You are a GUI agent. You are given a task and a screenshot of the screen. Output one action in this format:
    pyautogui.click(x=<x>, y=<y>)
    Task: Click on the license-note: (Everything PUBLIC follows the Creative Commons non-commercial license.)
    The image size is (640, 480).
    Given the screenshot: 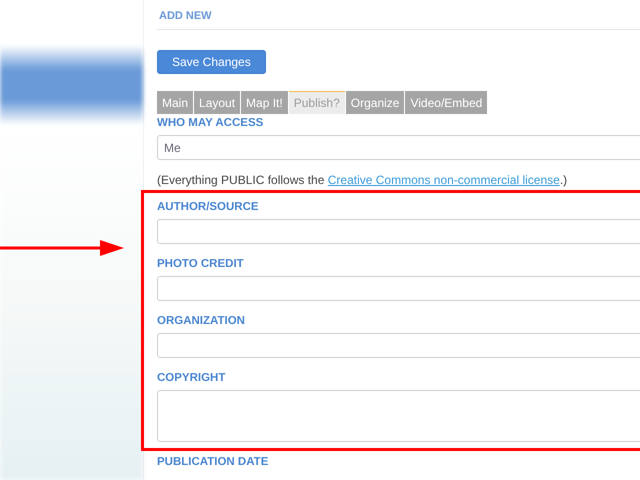 What is the action you would take?
    pyautogui.click(x=362, y=180)
    